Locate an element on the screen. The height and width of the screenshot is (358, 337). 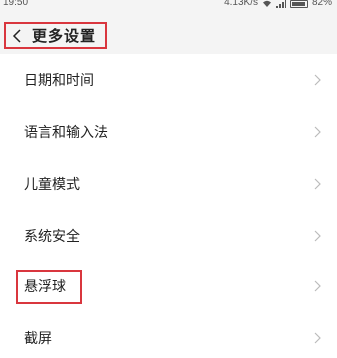
network-speed: 4.13K/s is located at coordinates (241, 4).